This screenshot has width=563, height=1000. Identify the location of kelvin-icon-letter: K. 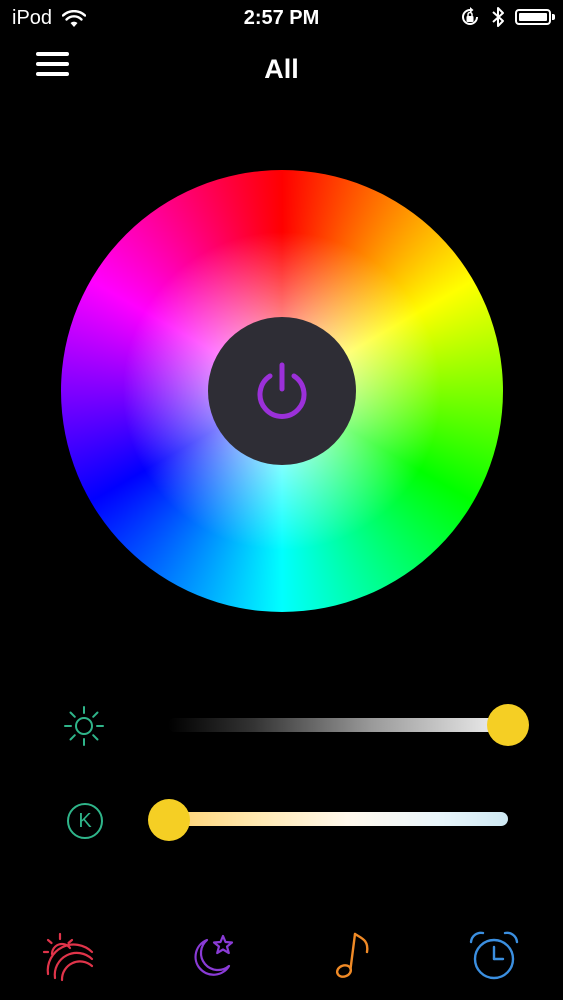
(85, 821).